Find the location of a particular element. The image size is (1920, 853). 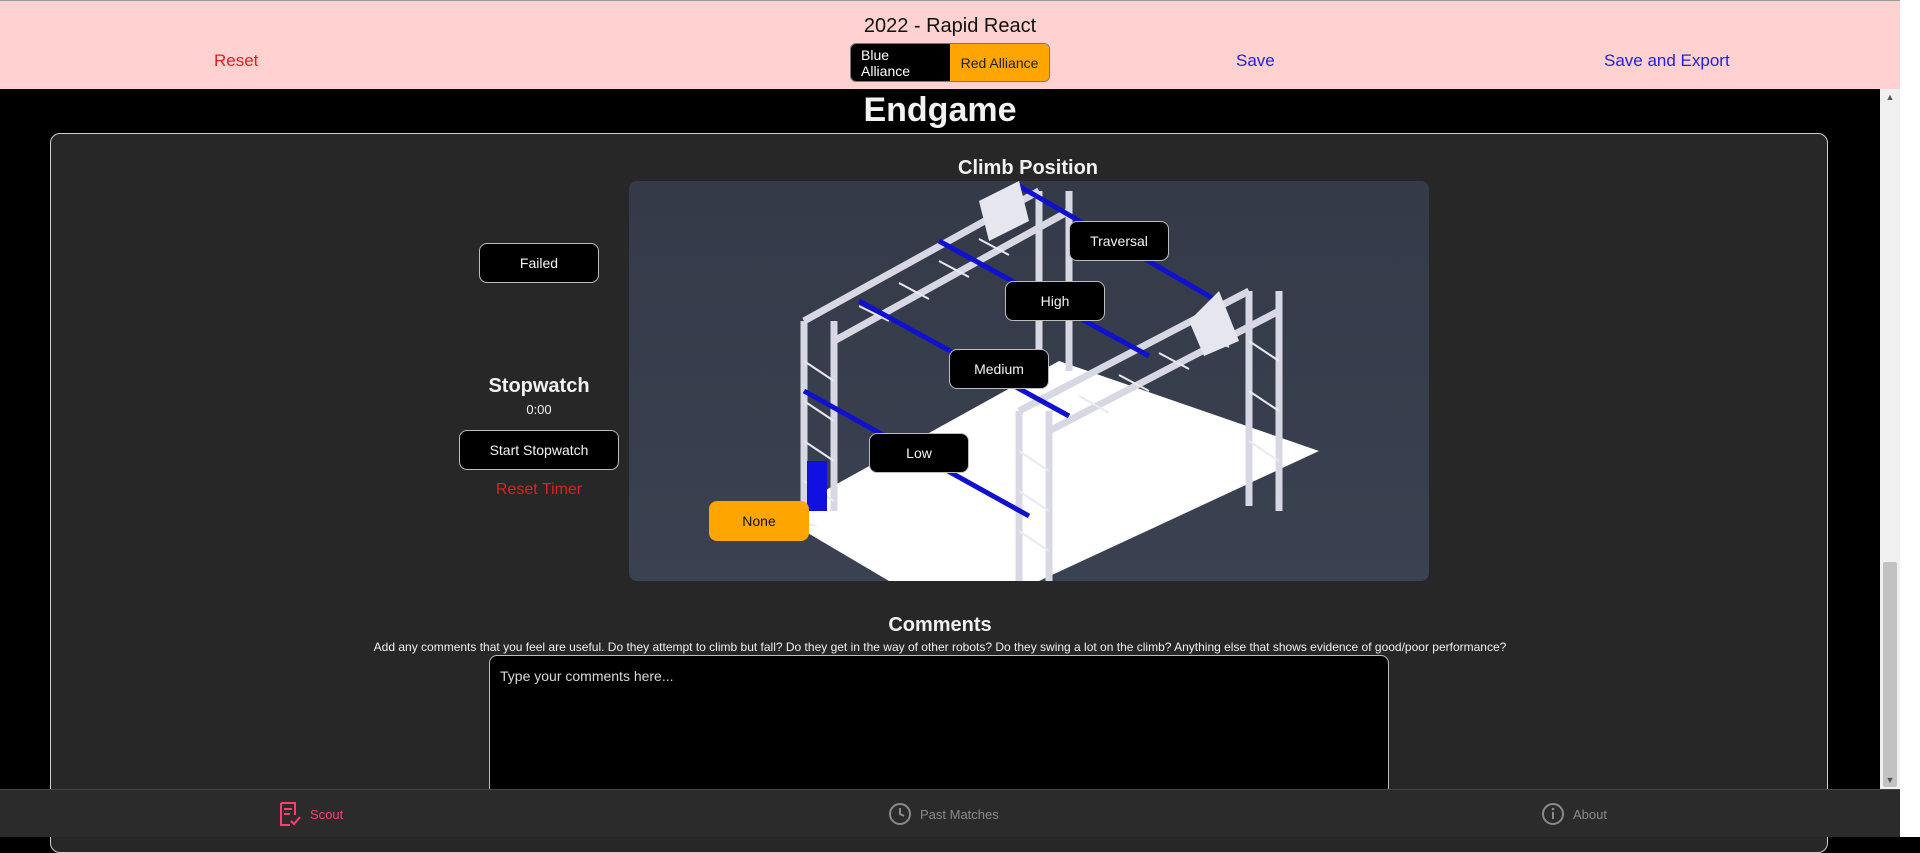

blue-alliance-button: Blue Alliance is located at coordinates (900, 62).